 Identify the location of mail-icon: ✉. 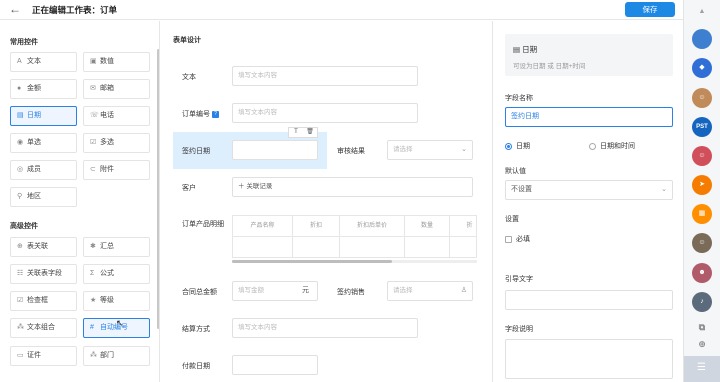
(93, 88).